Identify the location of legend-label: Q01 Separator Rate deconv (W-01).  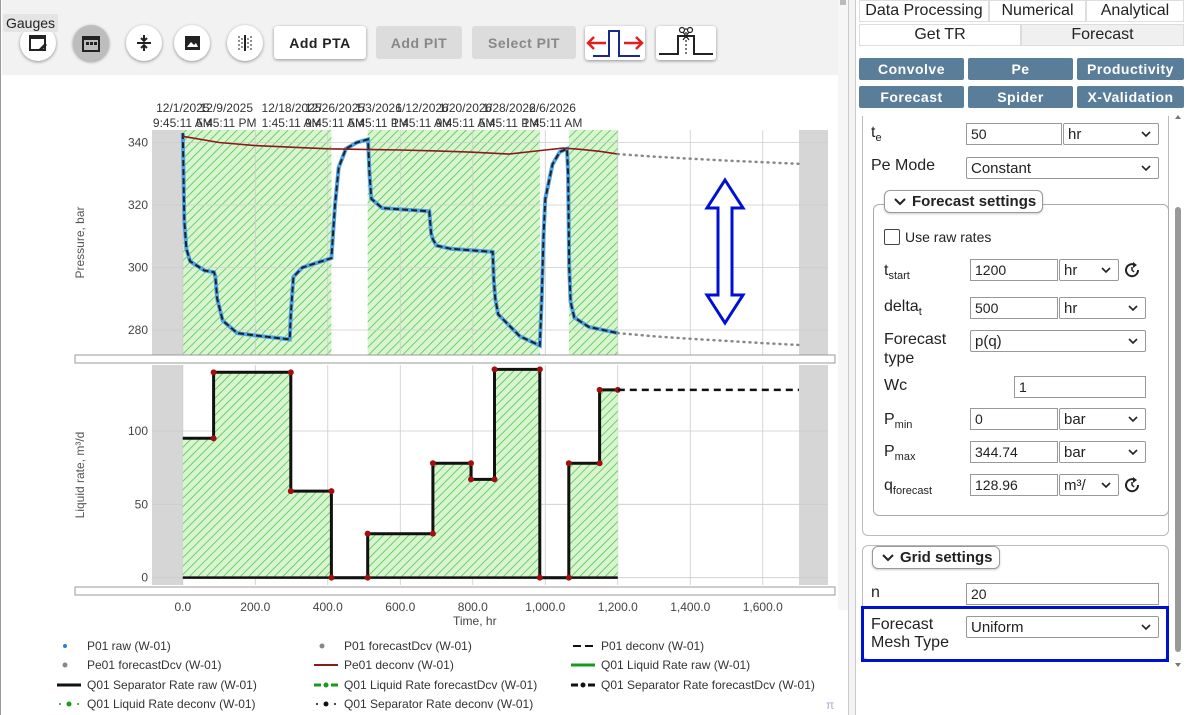
(439, 704).